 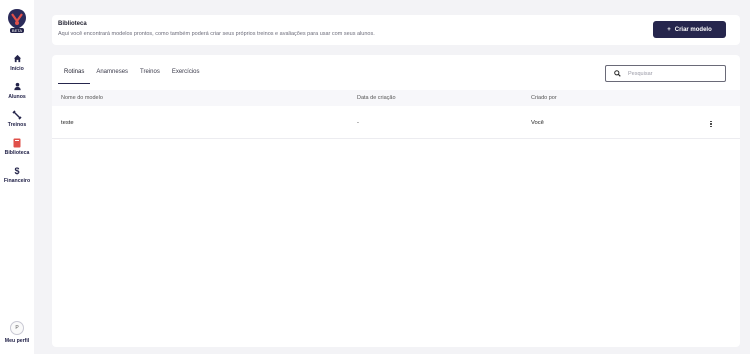 I want to click on search-box, so click(x=665, y=73).